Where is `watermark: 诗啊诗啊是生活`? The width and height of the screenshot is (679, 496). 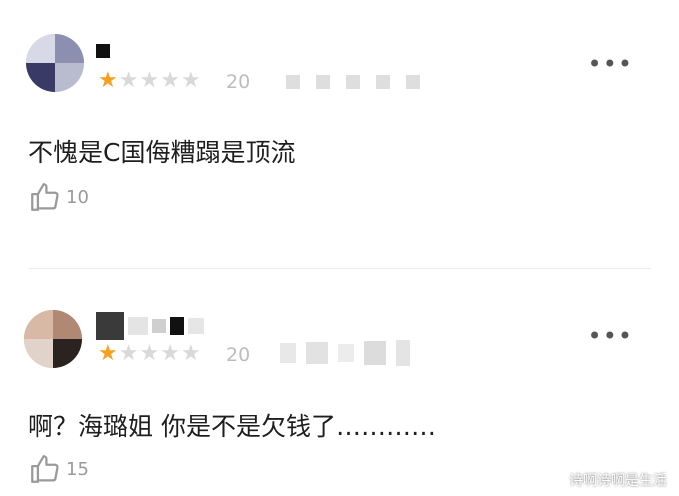
watermark: 诗啊诗啊是生活 is located at coordinates (618, 481).